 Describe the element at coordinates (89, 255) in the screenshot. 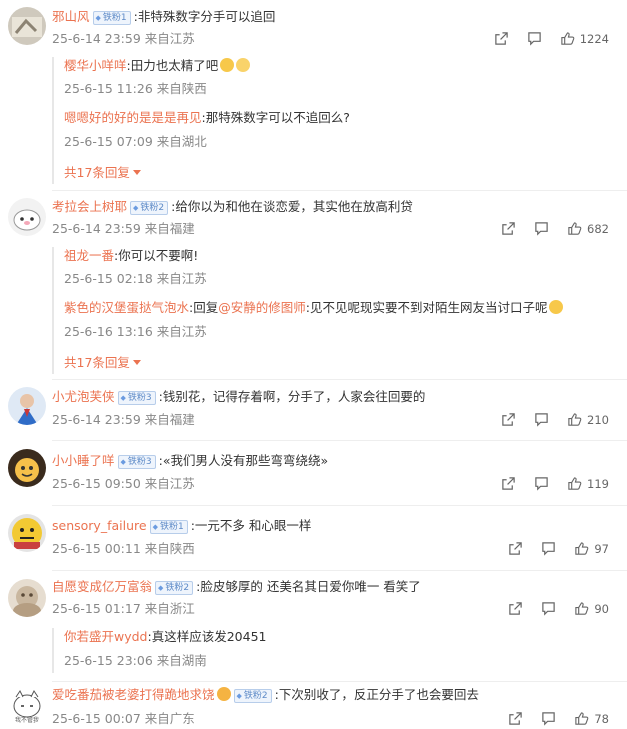

I see `reply-username: 祖龙一番` at that location.